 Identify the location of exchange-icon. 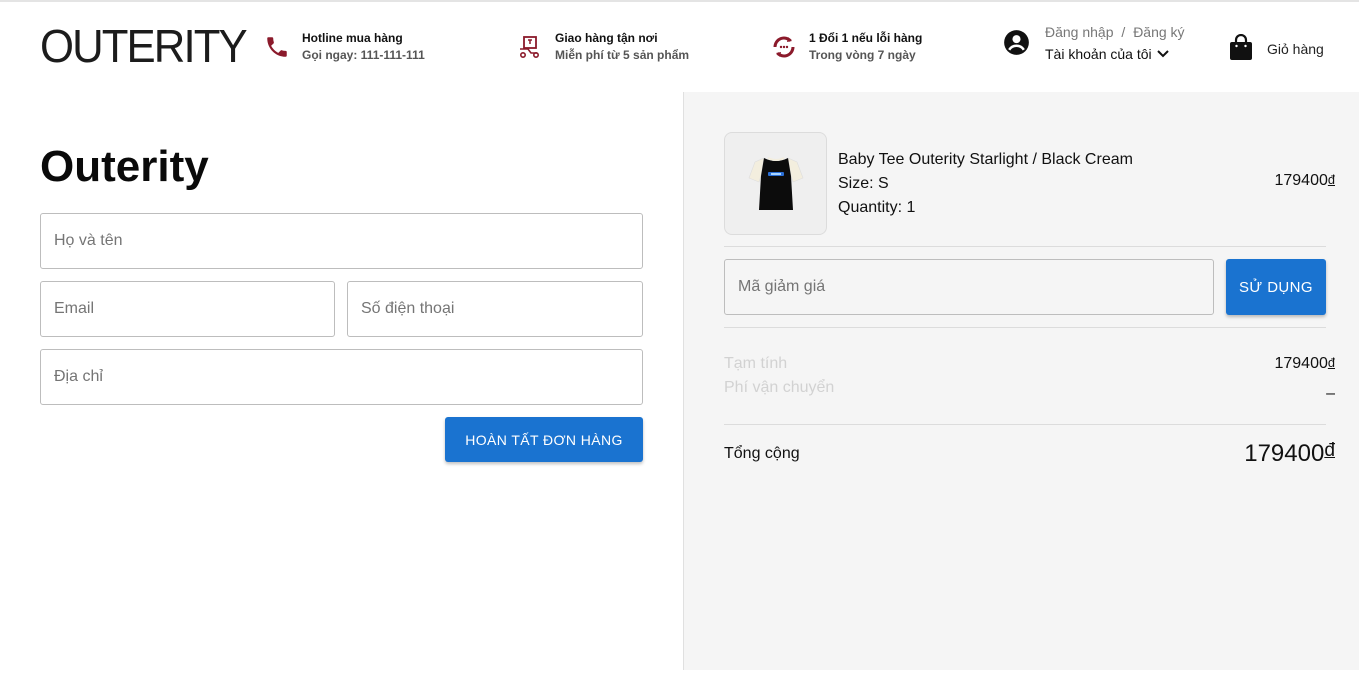
(784, 47).